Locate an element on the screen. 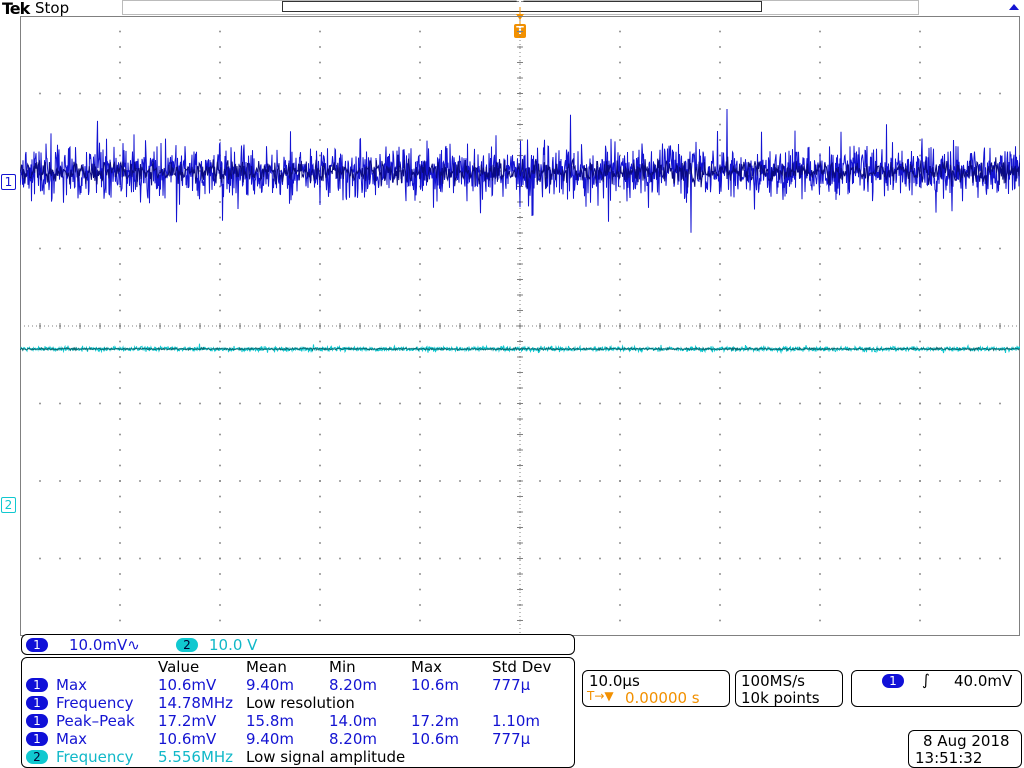  expansion-point-icon is located at coordinates (1014, 7).